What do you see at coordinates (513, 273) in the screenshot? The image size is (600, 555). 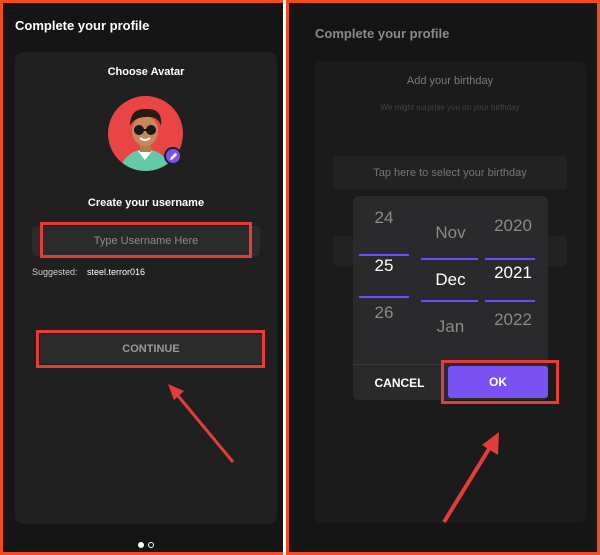 I see `year-selected: 2021` at bounding box center [513, 273].